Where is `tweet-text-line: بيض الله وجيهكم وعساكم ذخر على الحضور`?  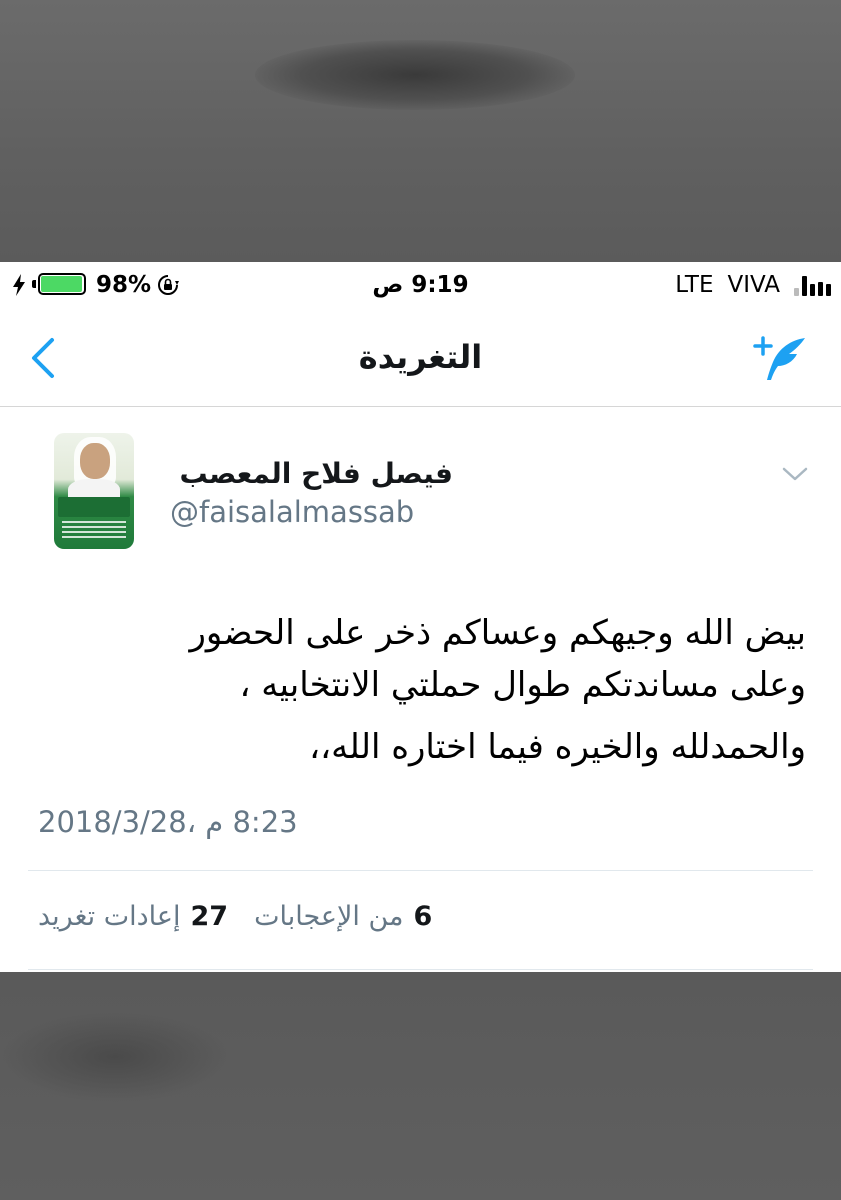
tweet-text-line: بيض الله وجيهكم وعساكم ذخر على الحضور is located at coordinates (497, 633).